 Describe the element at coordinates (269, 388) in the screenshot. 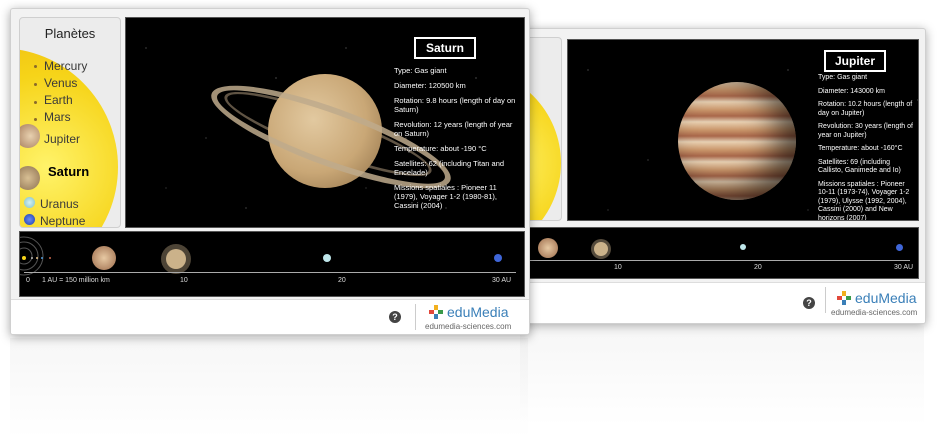

I see `front-card-reflection` at that location.